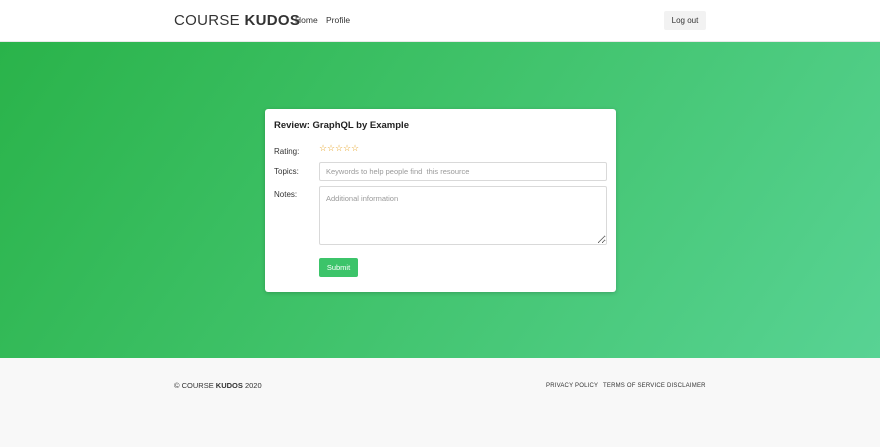 Image resolution: width=880 pixels, height=447 pixels. Describe the element at coordinates (306, 20) in the screenshot. I see `nav-link-home: Home` at that location.